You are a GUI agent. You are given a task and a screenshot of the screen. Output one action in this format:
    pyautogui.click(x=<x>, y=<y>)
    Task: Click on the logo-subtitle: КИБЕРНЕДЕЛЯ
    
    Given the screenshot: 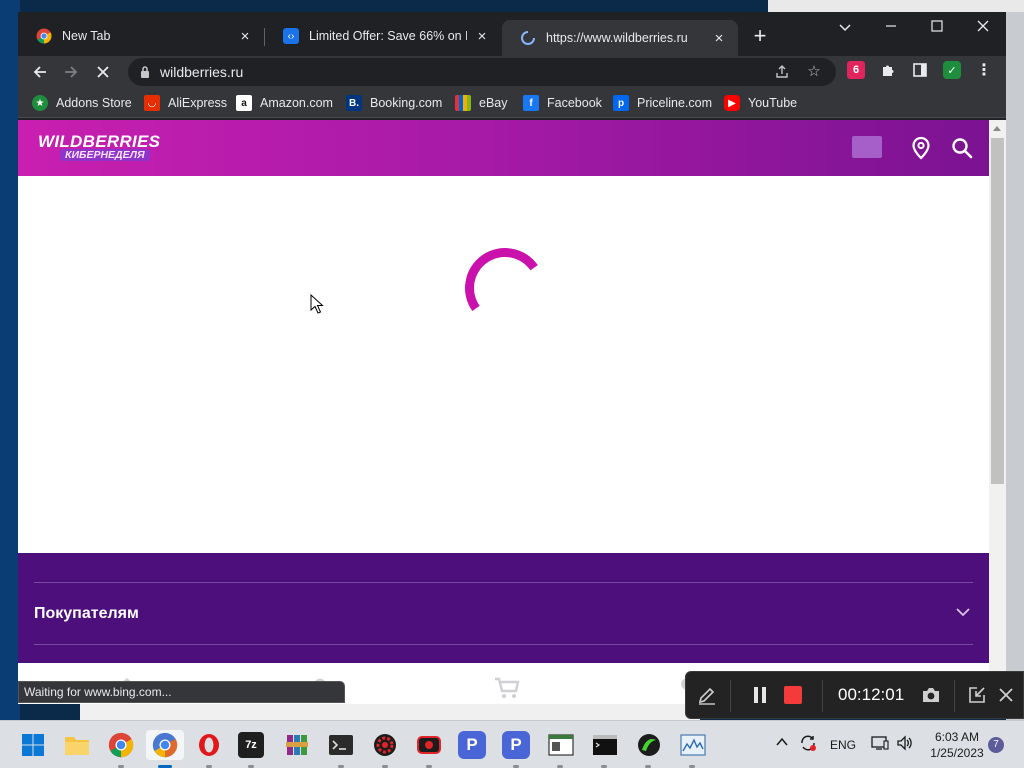 What is the action you would take?
    pyautogui.click(x=105, y=155)
    